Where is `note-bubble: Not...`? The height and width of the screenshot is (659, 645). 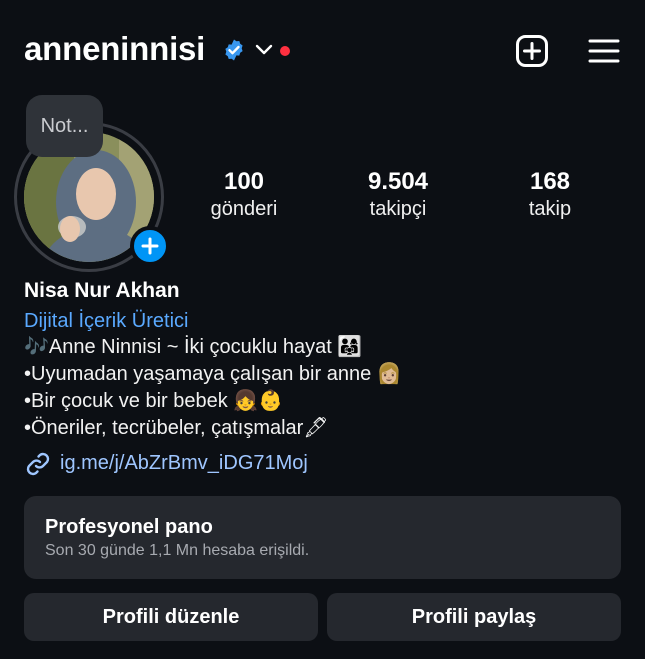
note-bubble: Not... is located at coordinates (64, 126).